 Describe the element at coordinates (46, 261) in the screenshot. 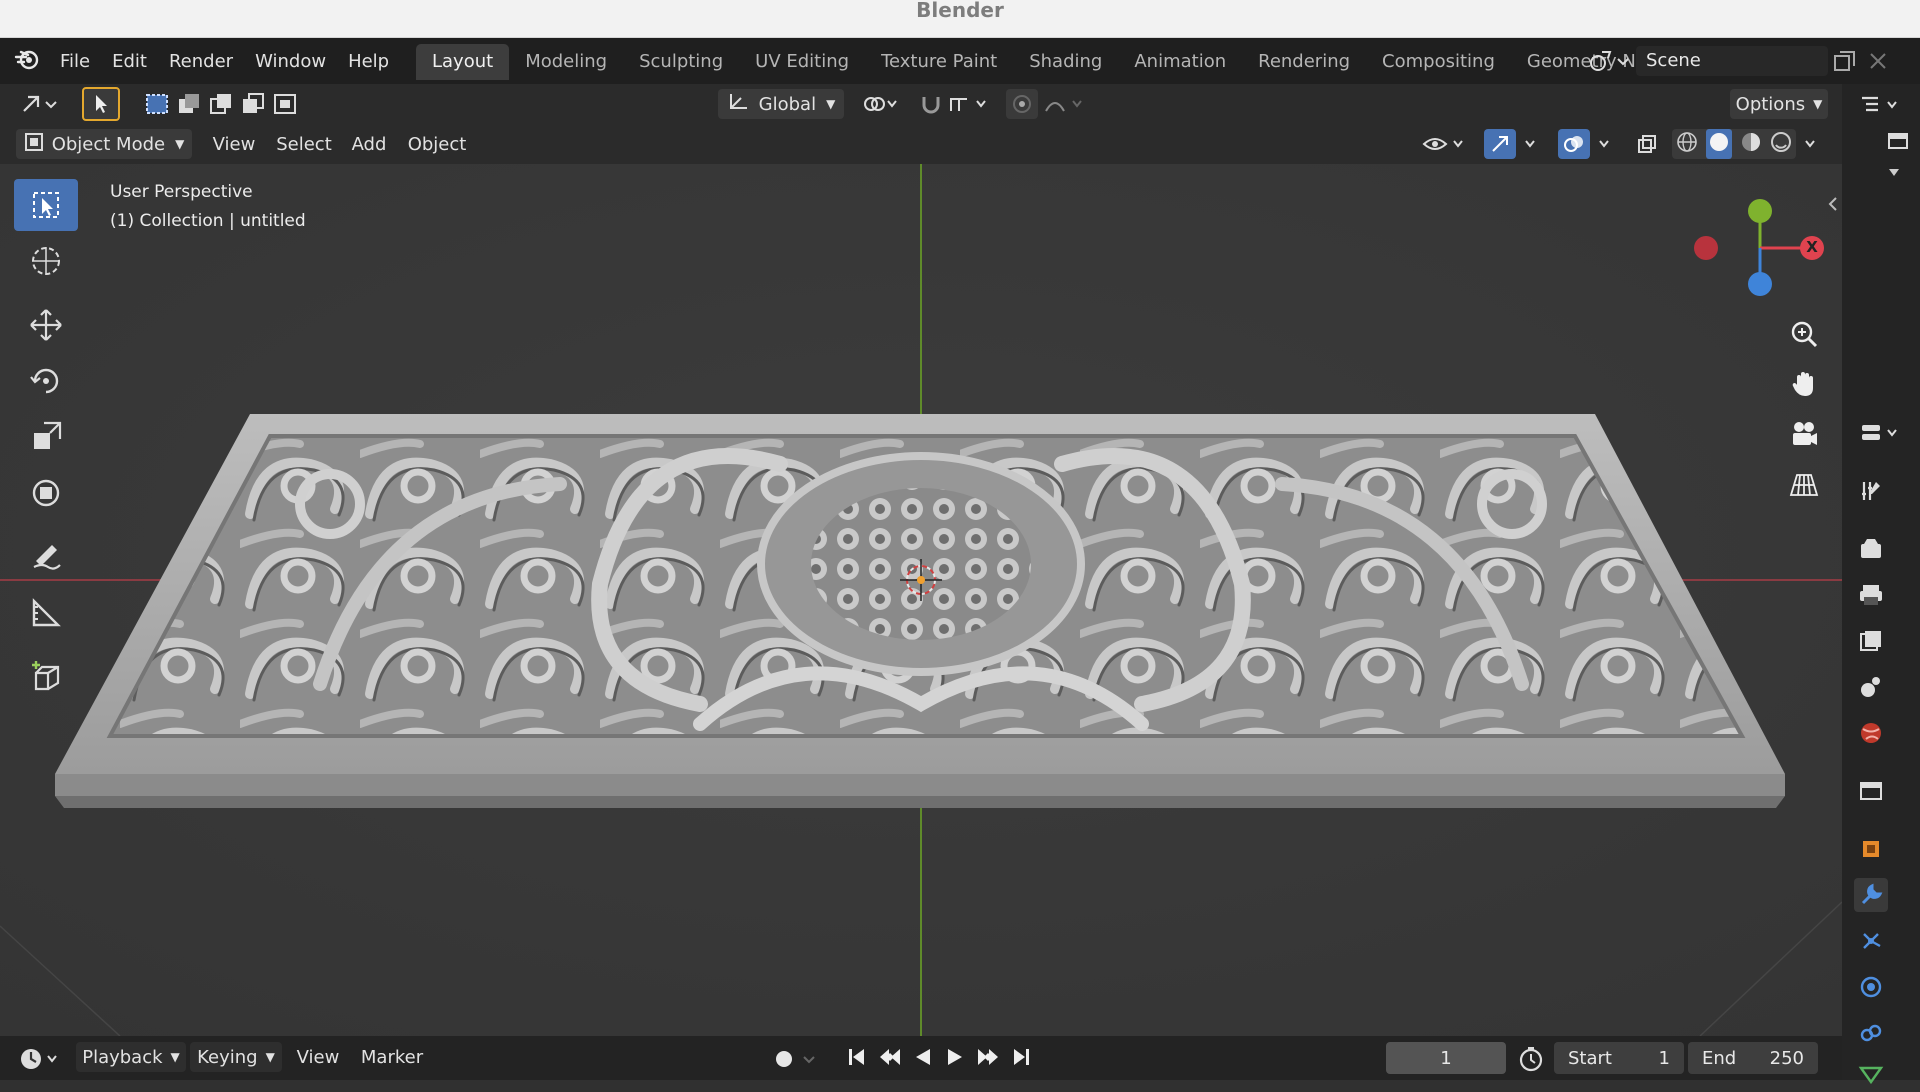

I see `cursor-tool-icon` at that location.